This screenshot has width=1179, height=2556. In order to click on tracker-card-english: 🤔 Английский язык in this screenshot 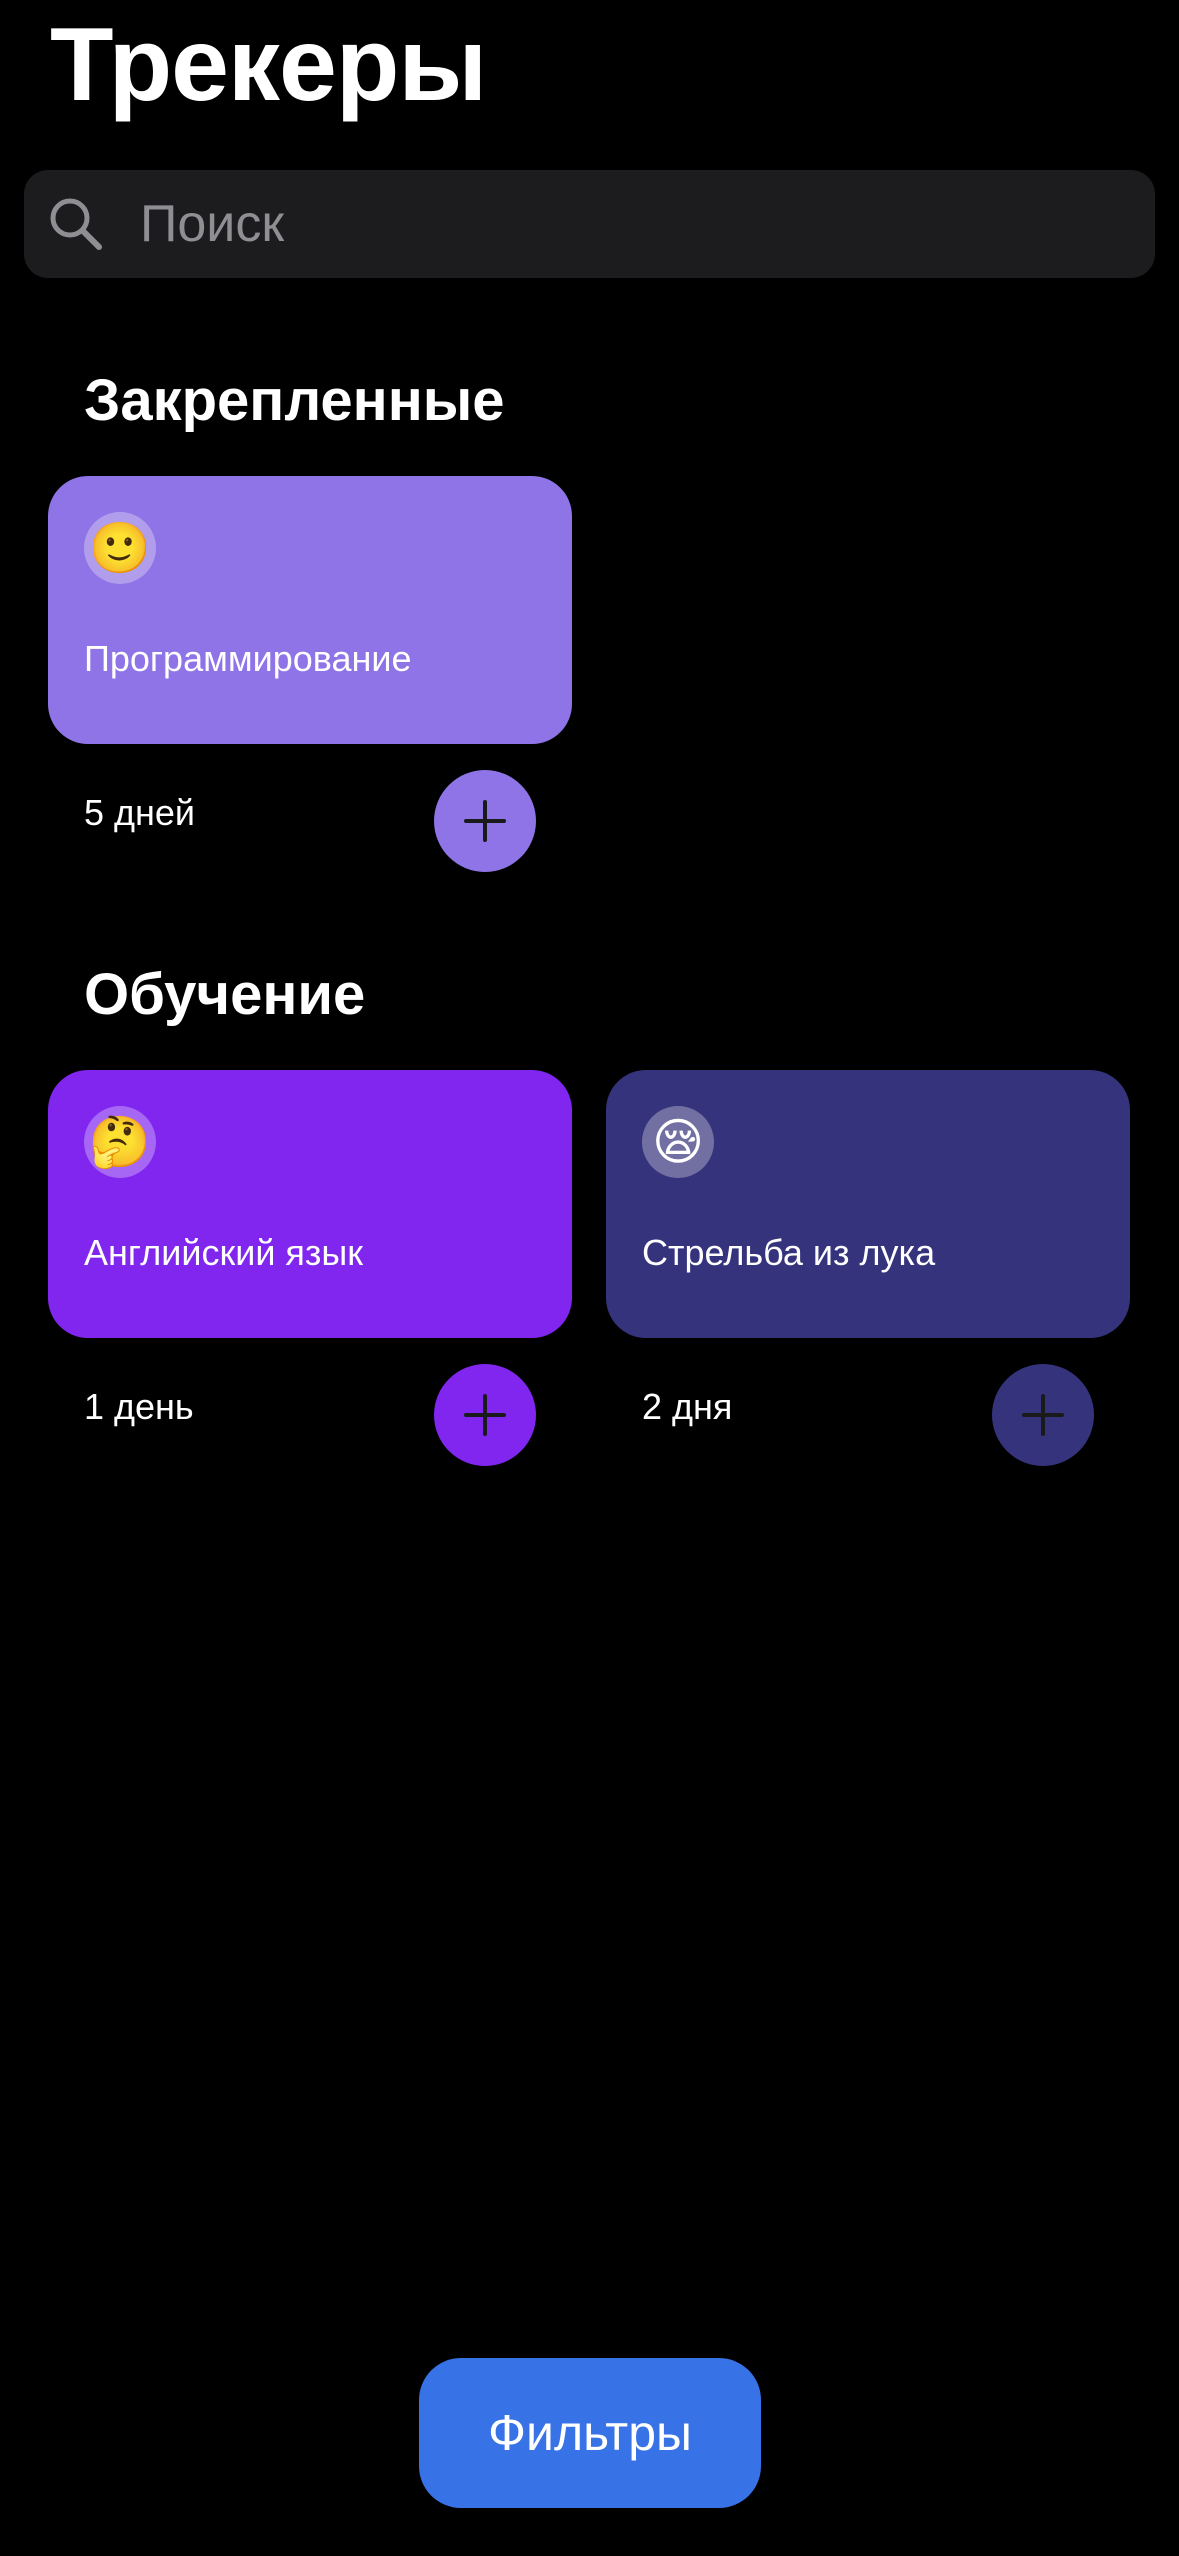, I will do `click(310, 1204)`.